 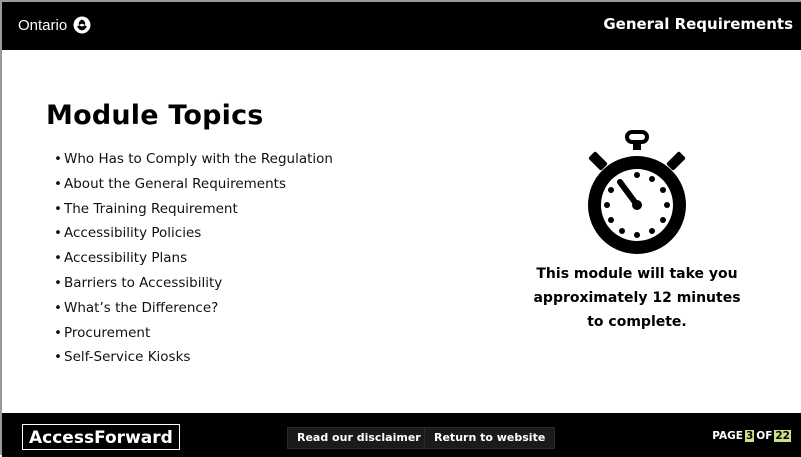 What do you see at coordinates (126, 258) in the screenshot?
I see `topic-label: Accessibility Plans` at bounding box center [126, 258].